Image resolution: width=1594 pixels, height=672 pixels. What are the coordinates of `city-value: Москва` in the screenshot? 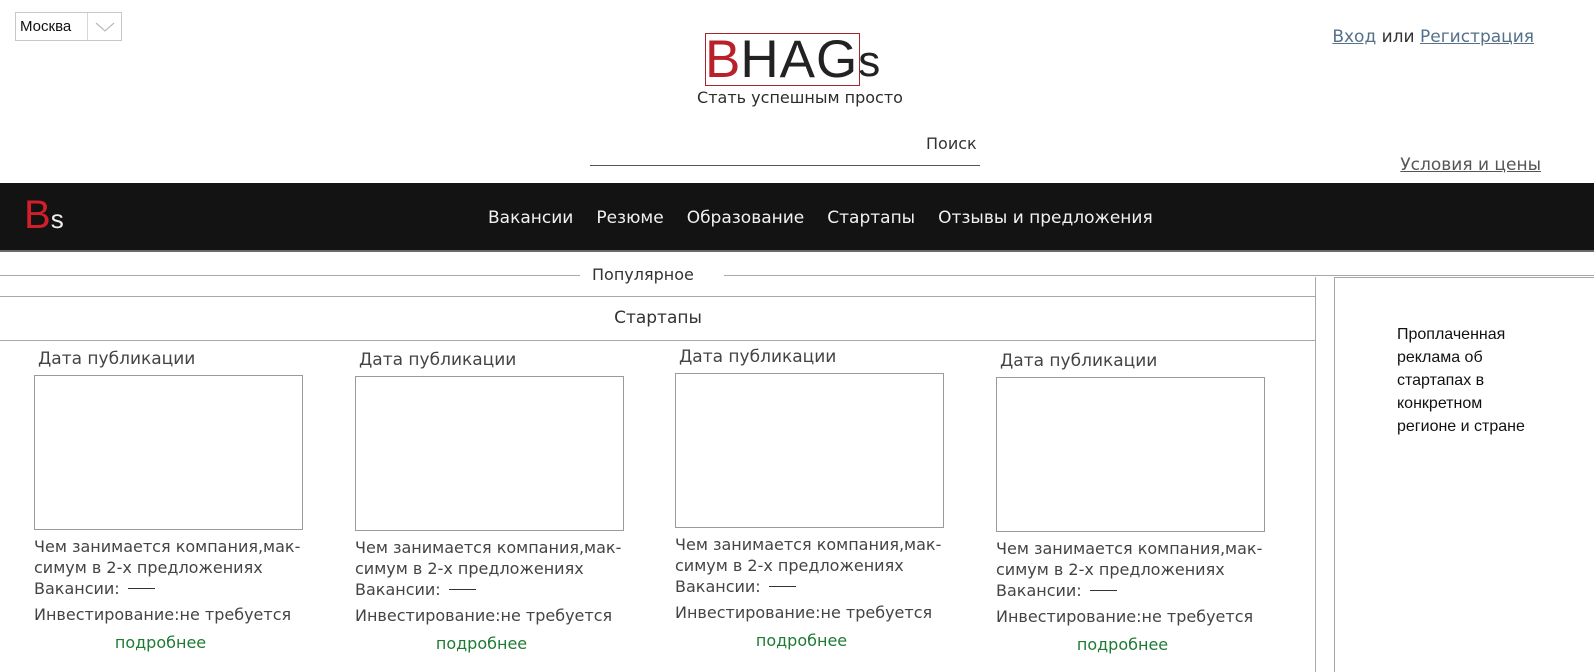 It's located at (46, 26).